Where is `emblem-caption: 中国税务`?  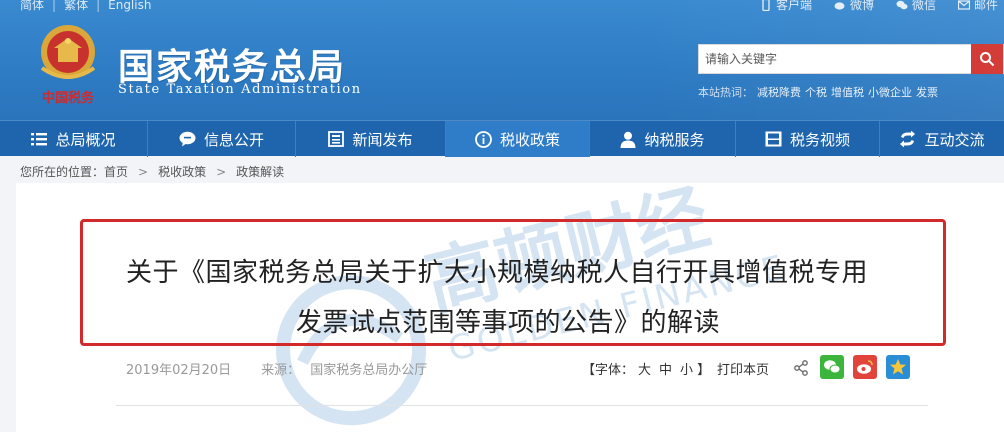 emblem-caption: 中国税务 is located at coordinates (68, 98).